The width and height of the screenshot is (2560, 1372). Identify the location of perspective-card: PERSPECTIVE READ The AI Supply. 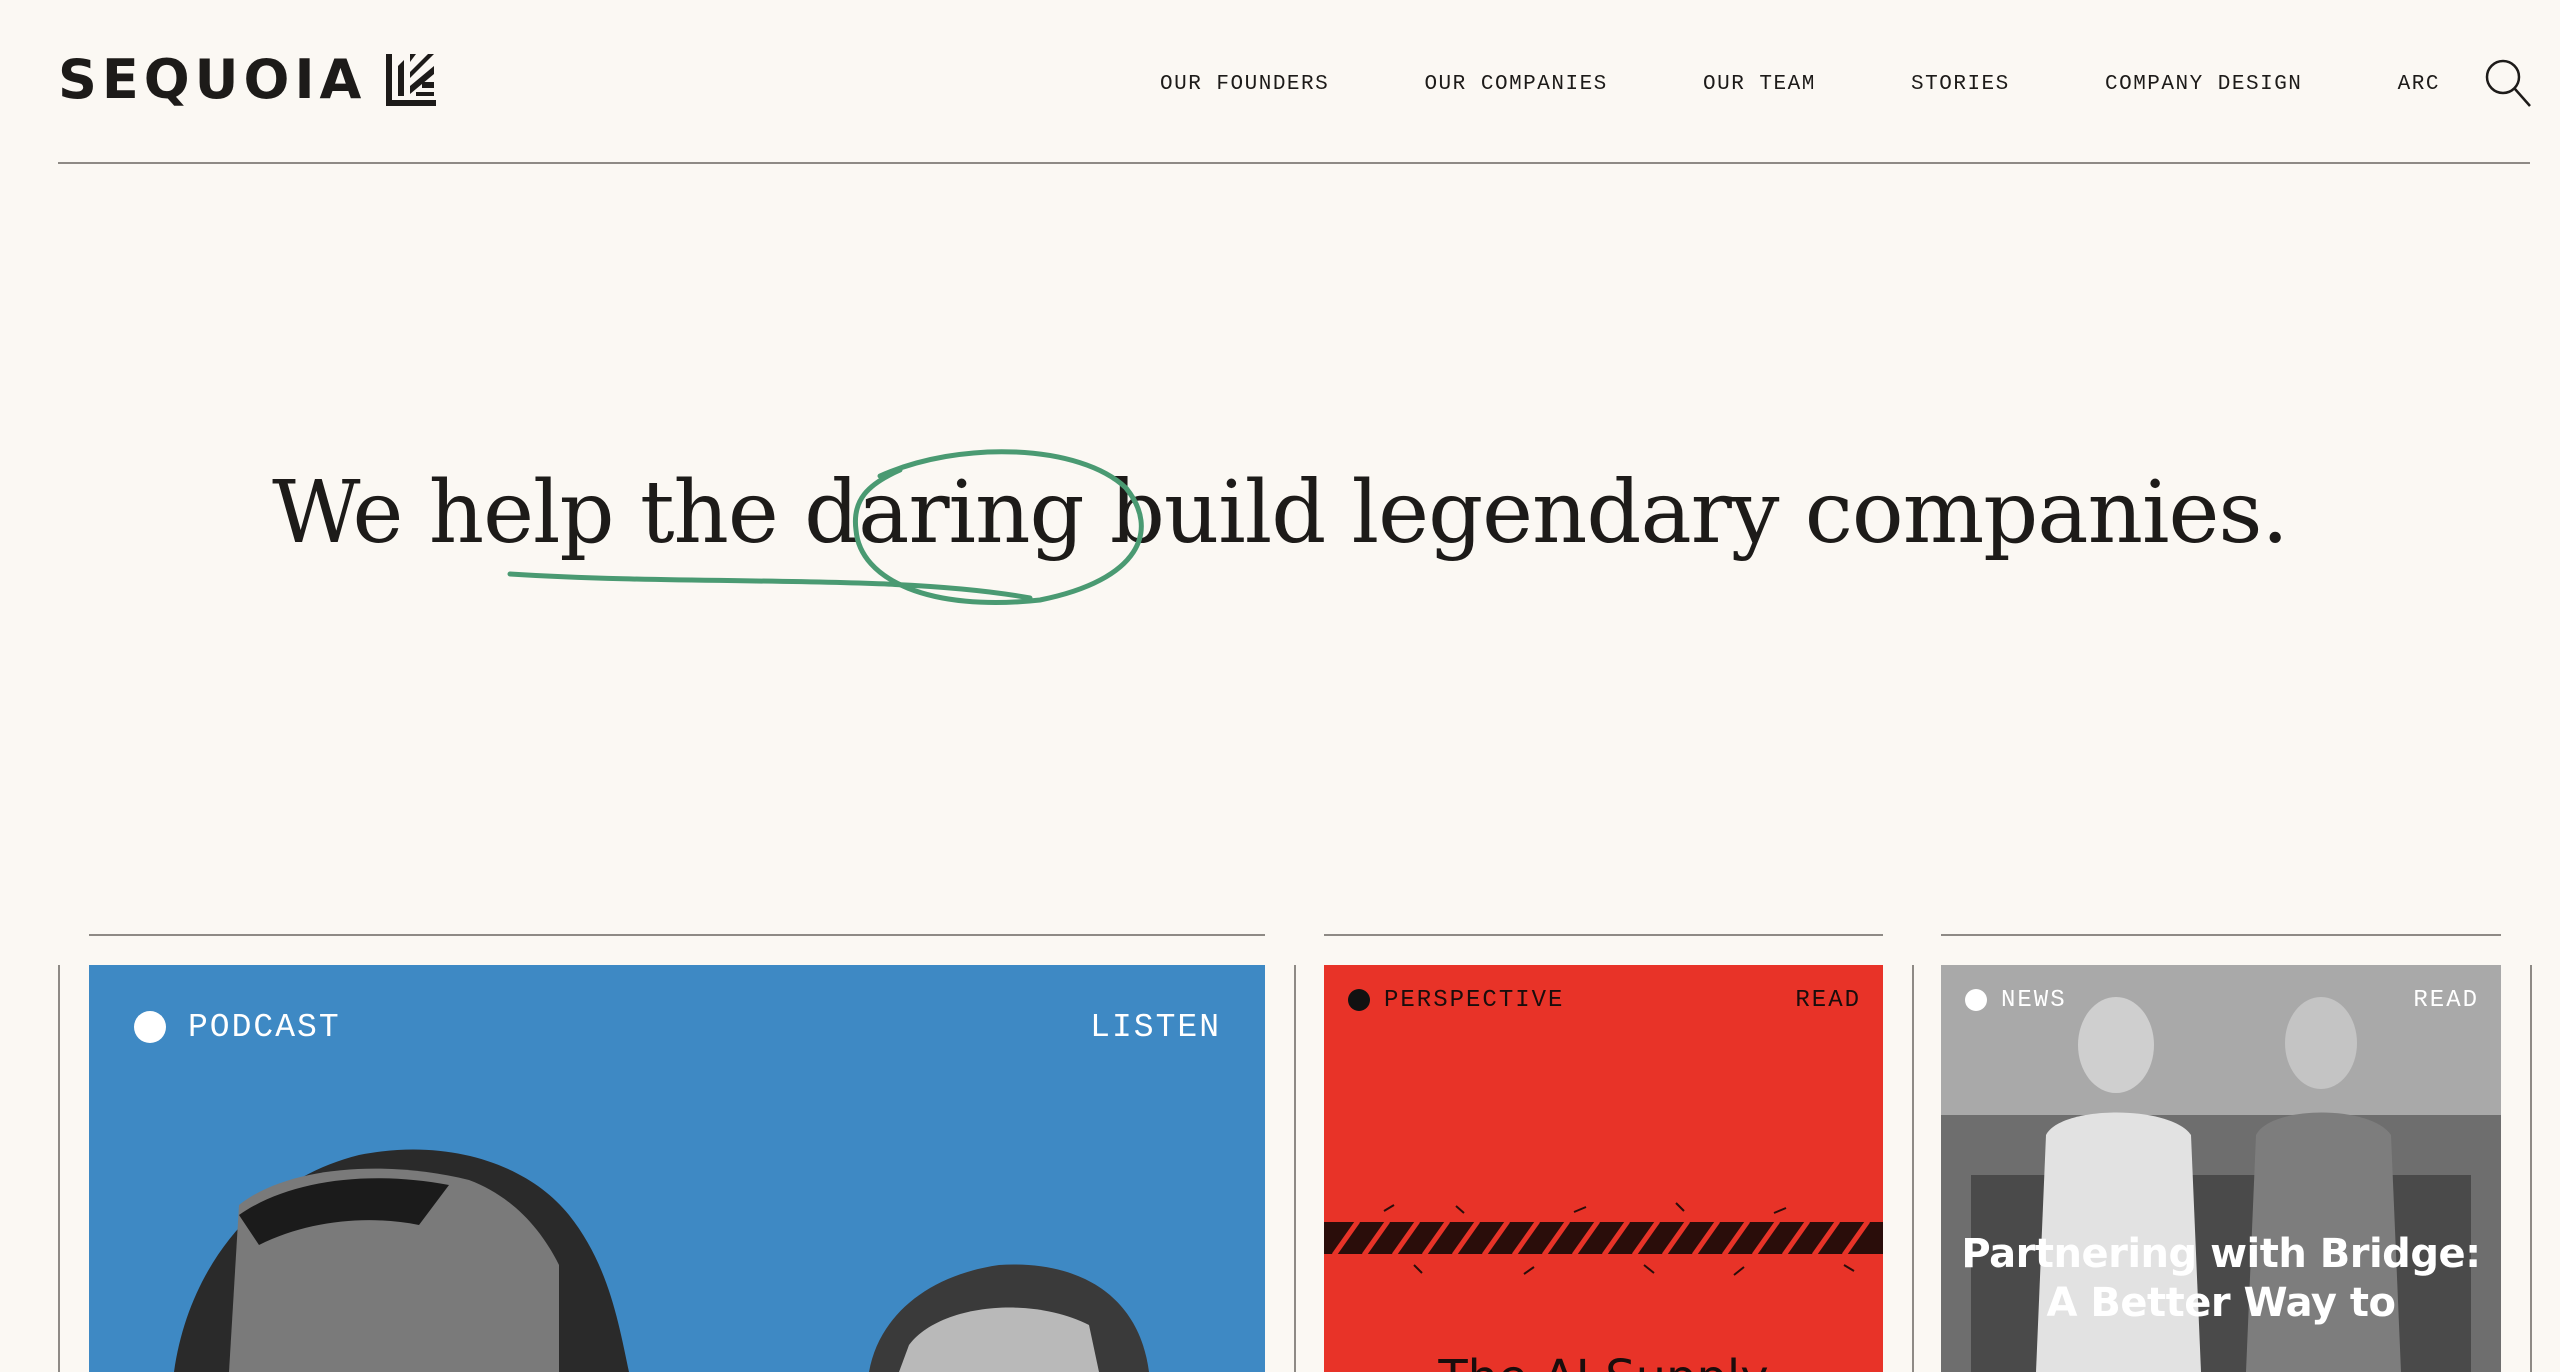
(1603, 1168).